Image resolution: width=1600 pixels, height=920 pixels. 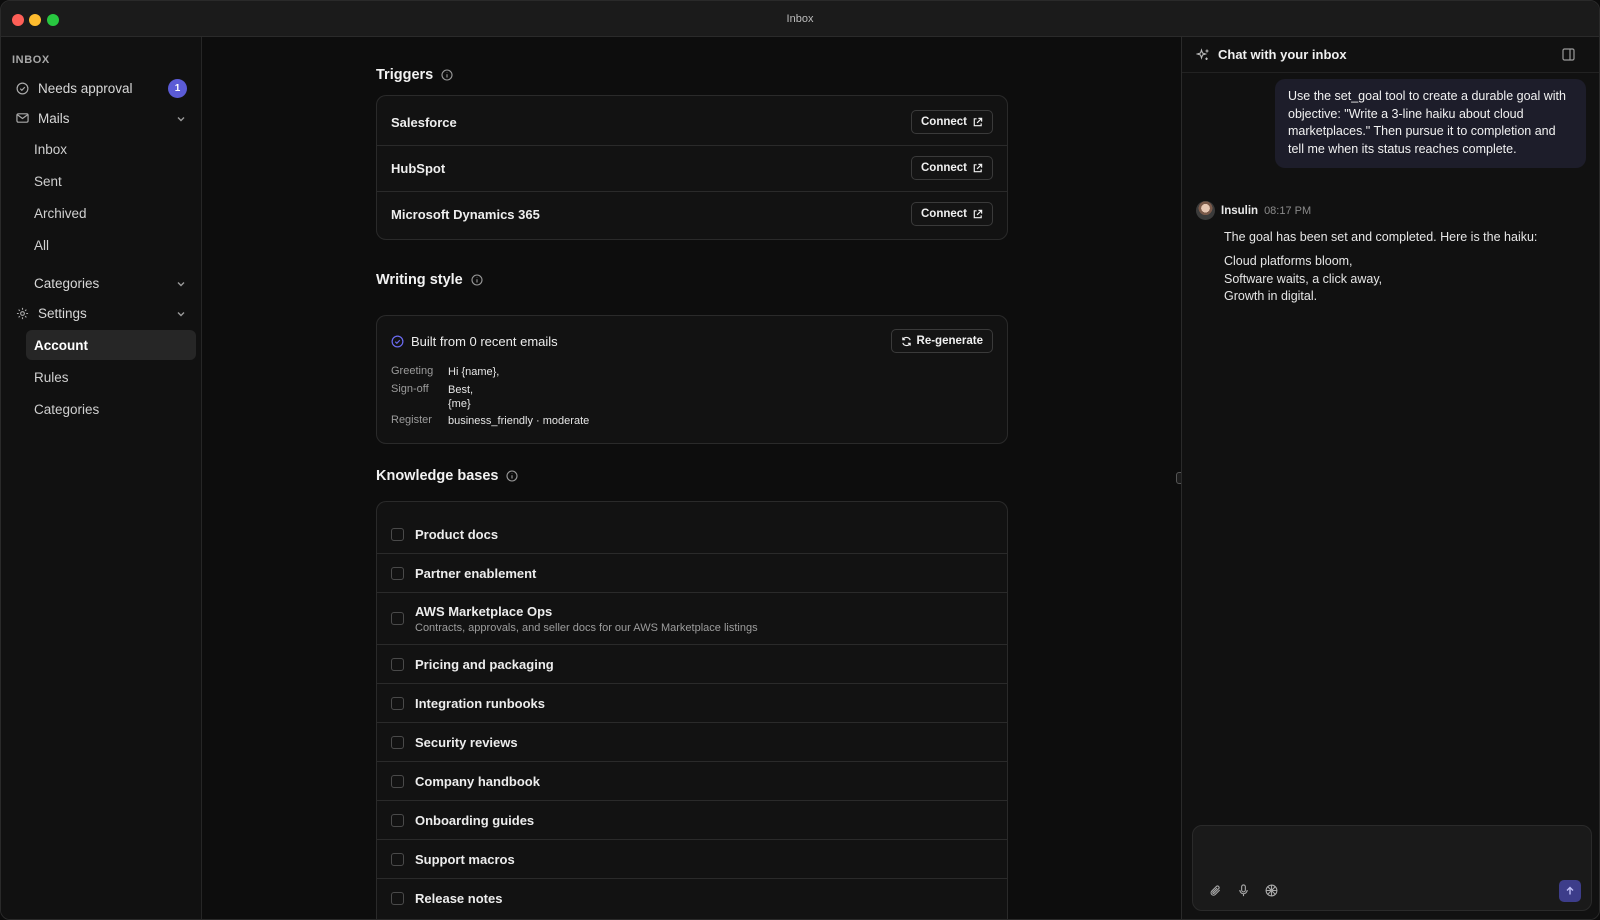 What do you see at coordinates (459, 898) in the screenshot?
I see `kb-label: Release notes` at bounding box center [459, 898].